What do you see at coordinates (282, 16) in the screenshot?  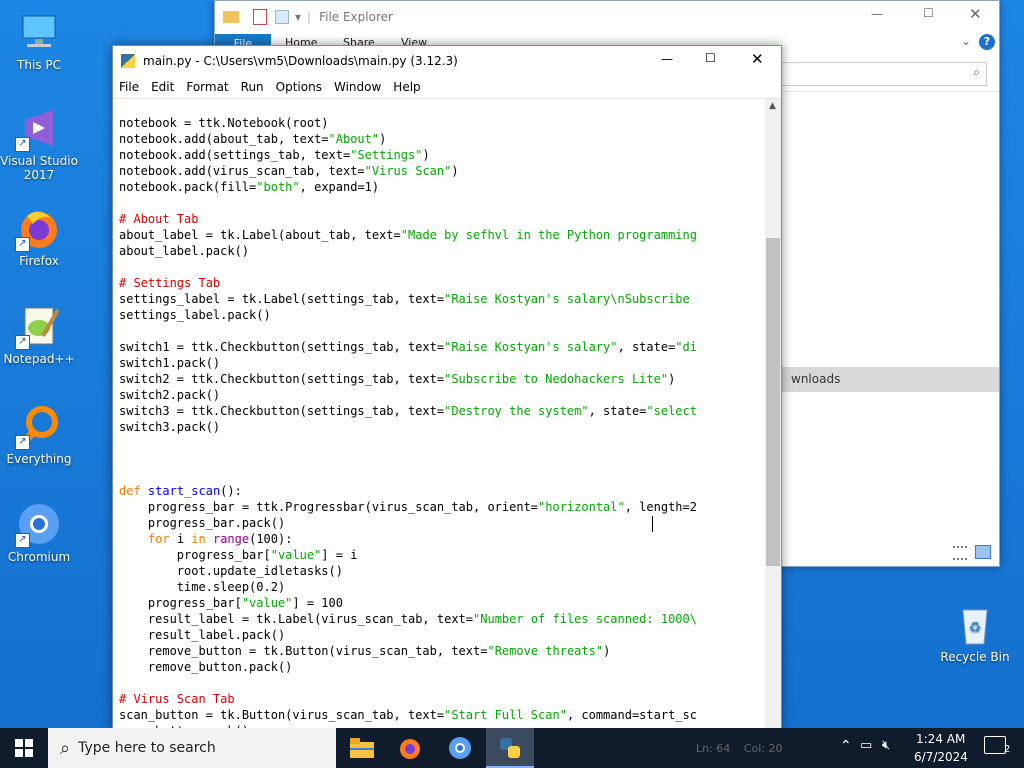 I see `new-folder-icon` at bounding box center [282, 16].